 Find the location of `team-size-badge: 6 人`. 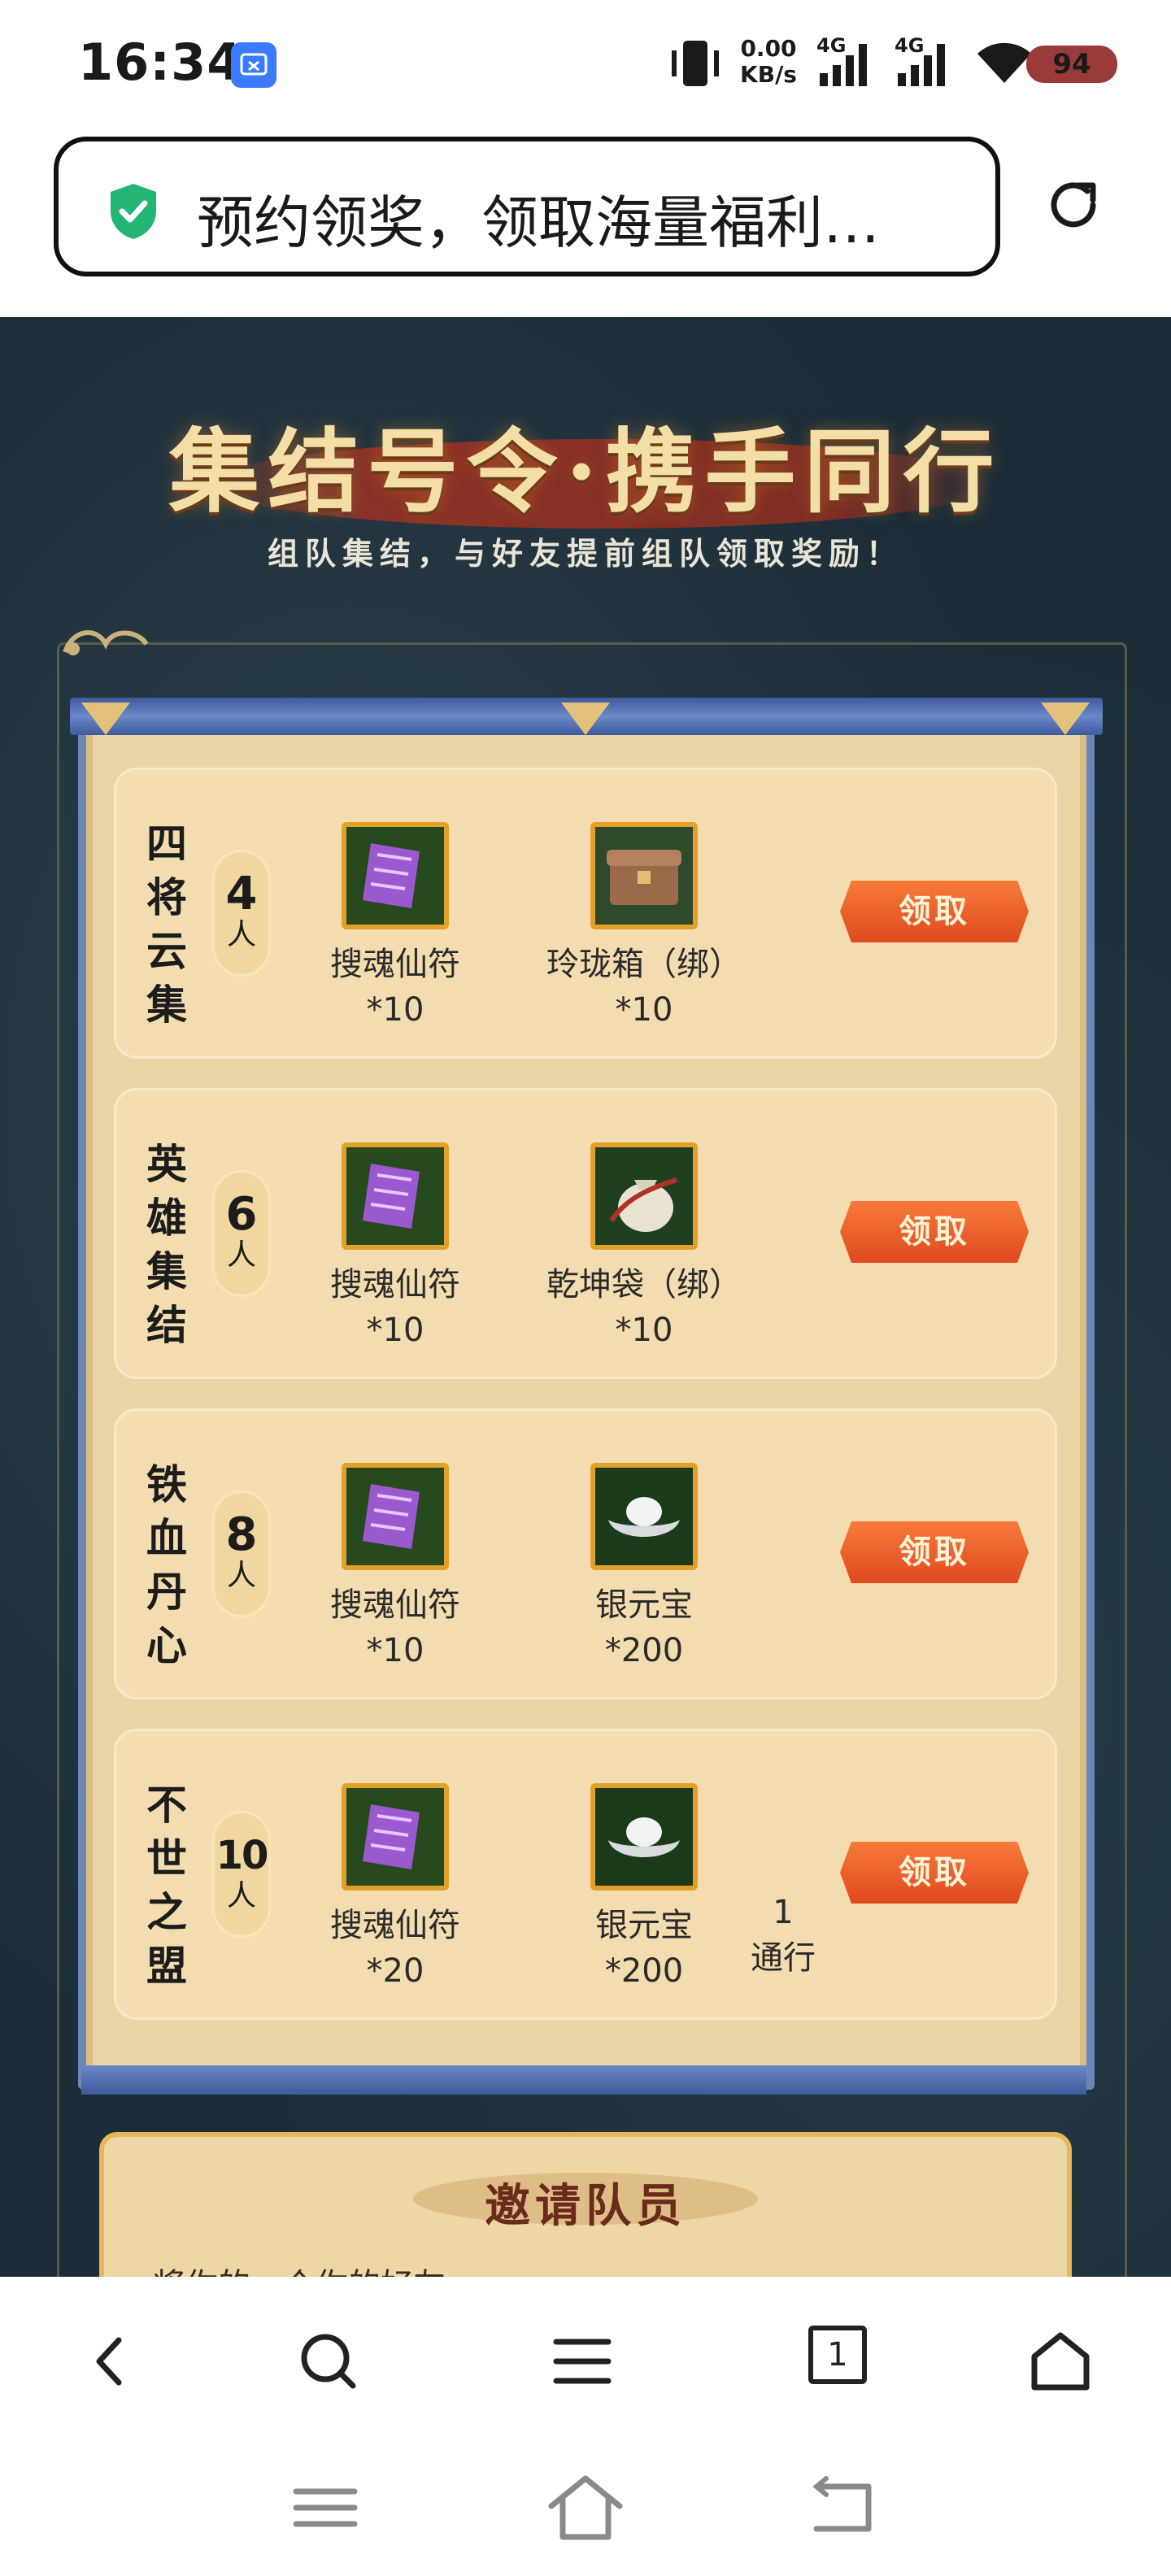

team-size-badge: 6 人 is located at coordinates (242, 1234).